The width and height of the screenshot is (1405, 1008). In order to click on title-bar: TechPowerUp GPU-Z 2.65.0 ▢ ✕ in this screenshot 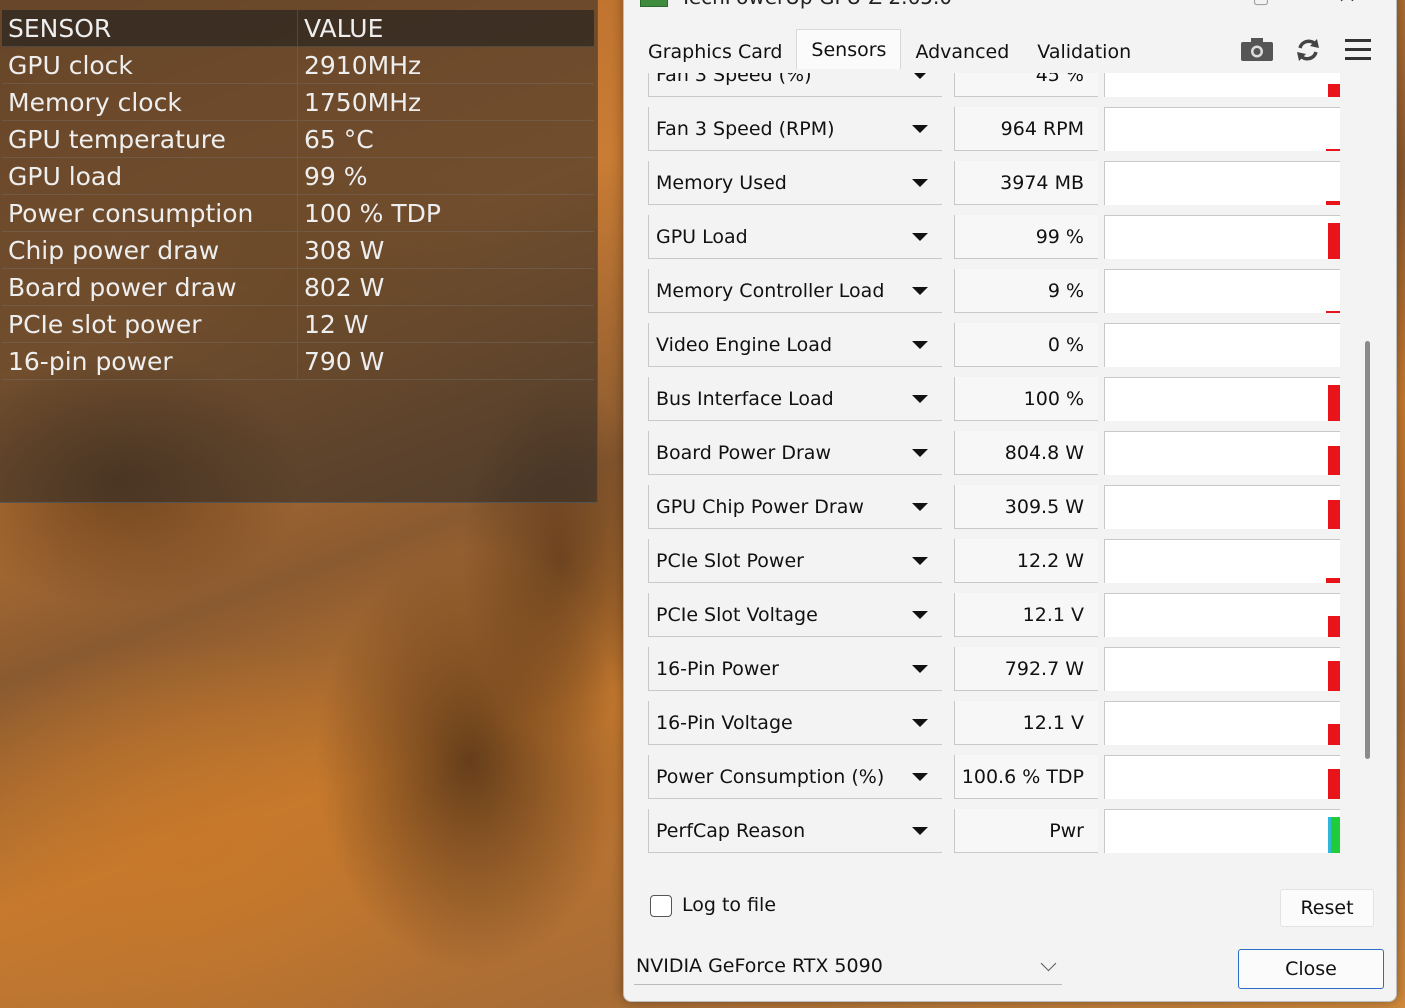, I will do `click(1010, 8)`.